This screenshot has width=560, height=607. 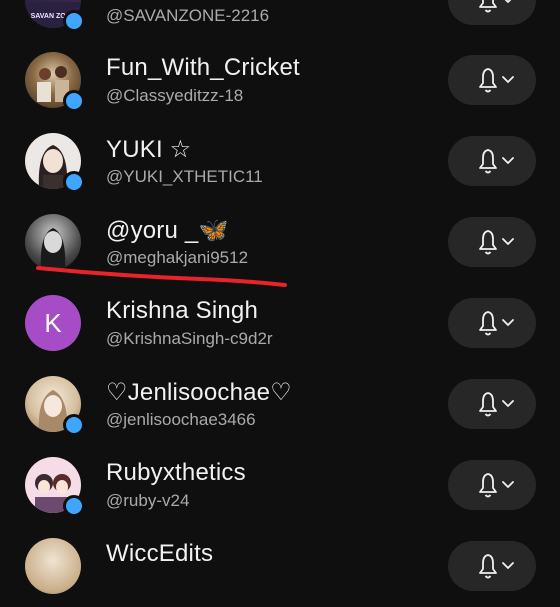 What do you see at coordinates (148, 149) in the screenshot?
I see `channel-name: YUKI ☆` at bounding box center [148, 149].